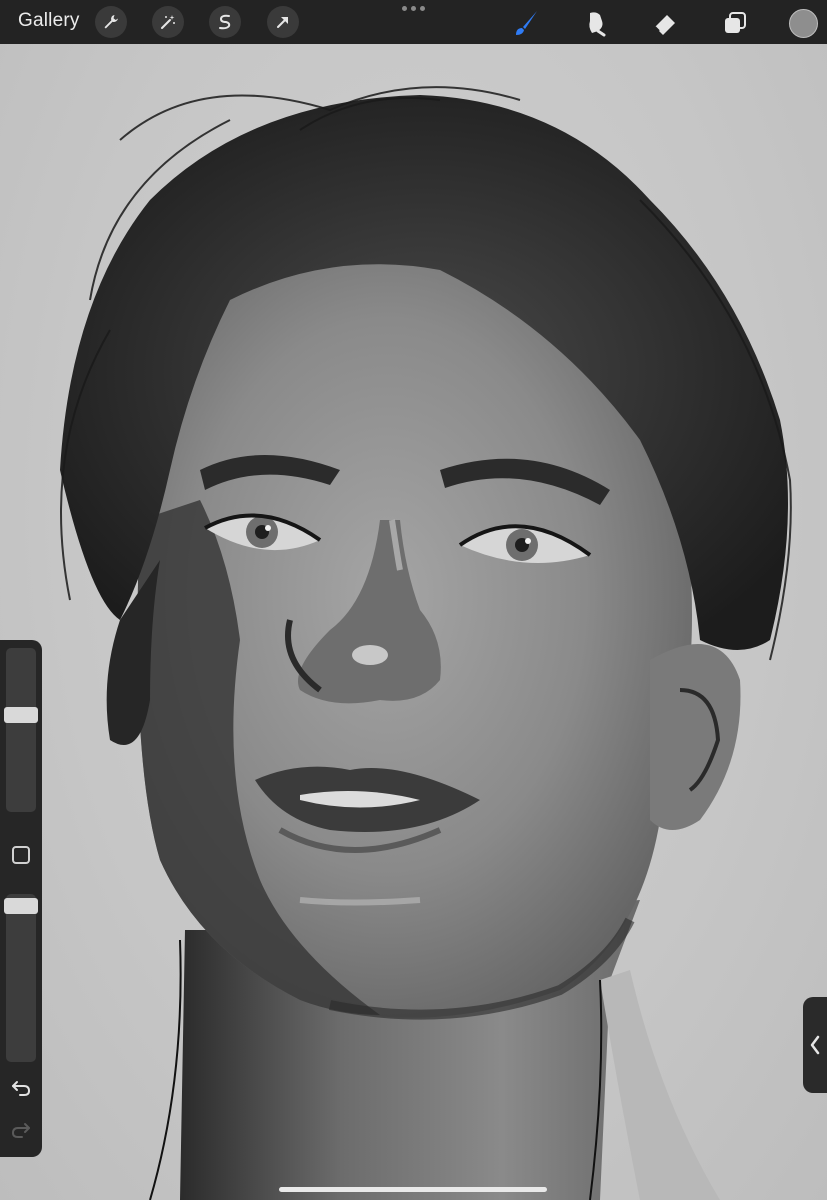 The width and height of the screenshot is (827, 1200). Describe the element at coordinates (413, 1189) in the screenshot. I see `home-indicator` at that location.